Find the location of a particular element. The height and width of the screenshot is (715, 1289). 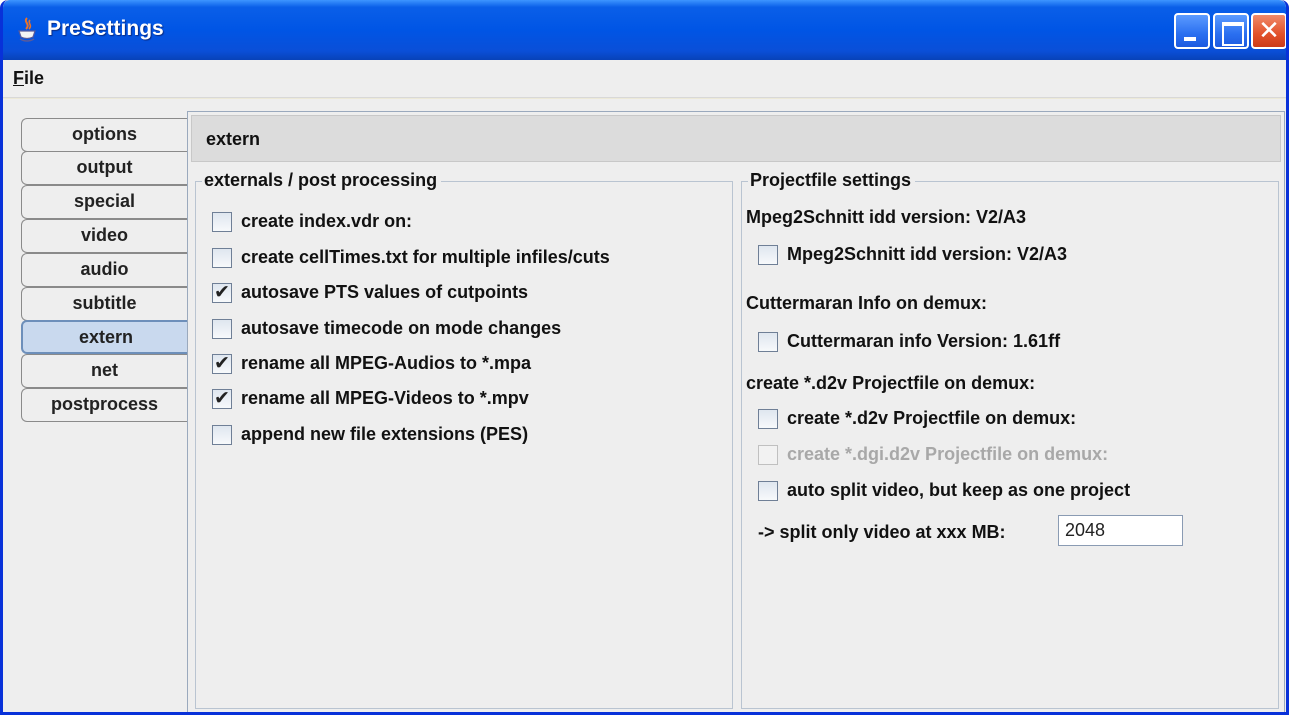

option-rename-audios: ✔ rename all MPEG-Audios to *.mpa is located at coordinates (372, 362).